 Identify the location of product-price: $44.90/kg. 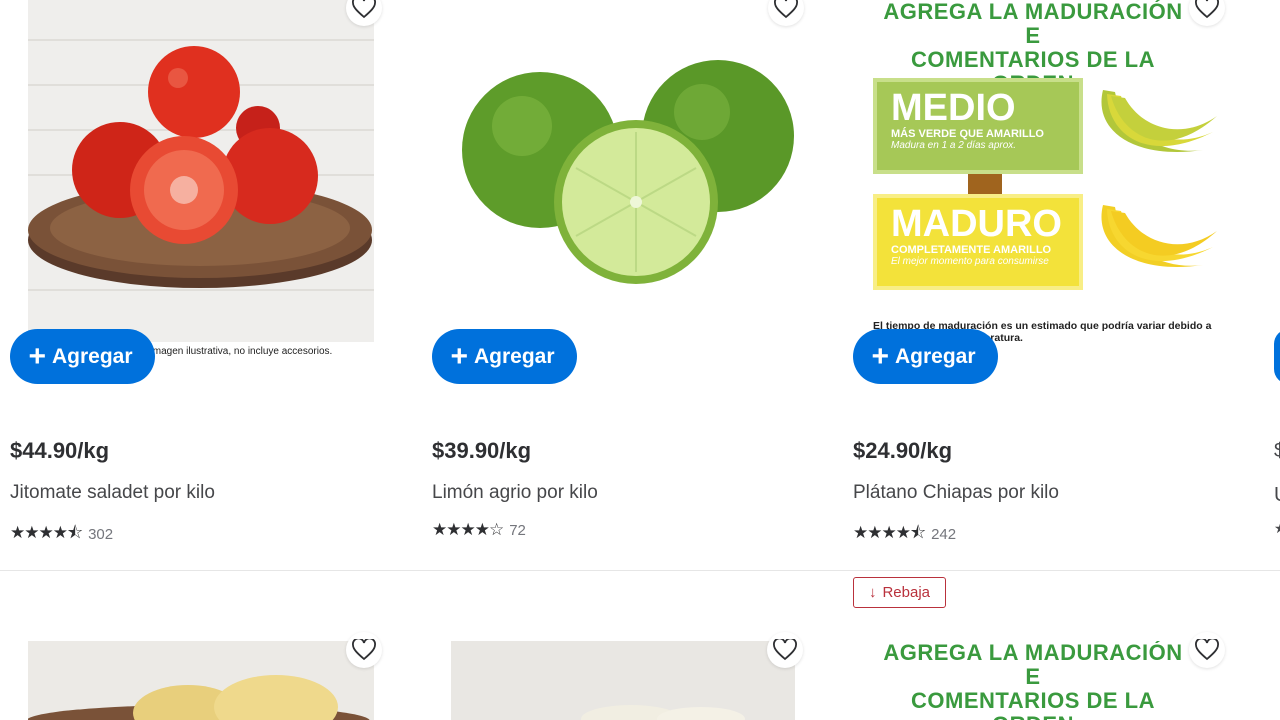
(60, 450).